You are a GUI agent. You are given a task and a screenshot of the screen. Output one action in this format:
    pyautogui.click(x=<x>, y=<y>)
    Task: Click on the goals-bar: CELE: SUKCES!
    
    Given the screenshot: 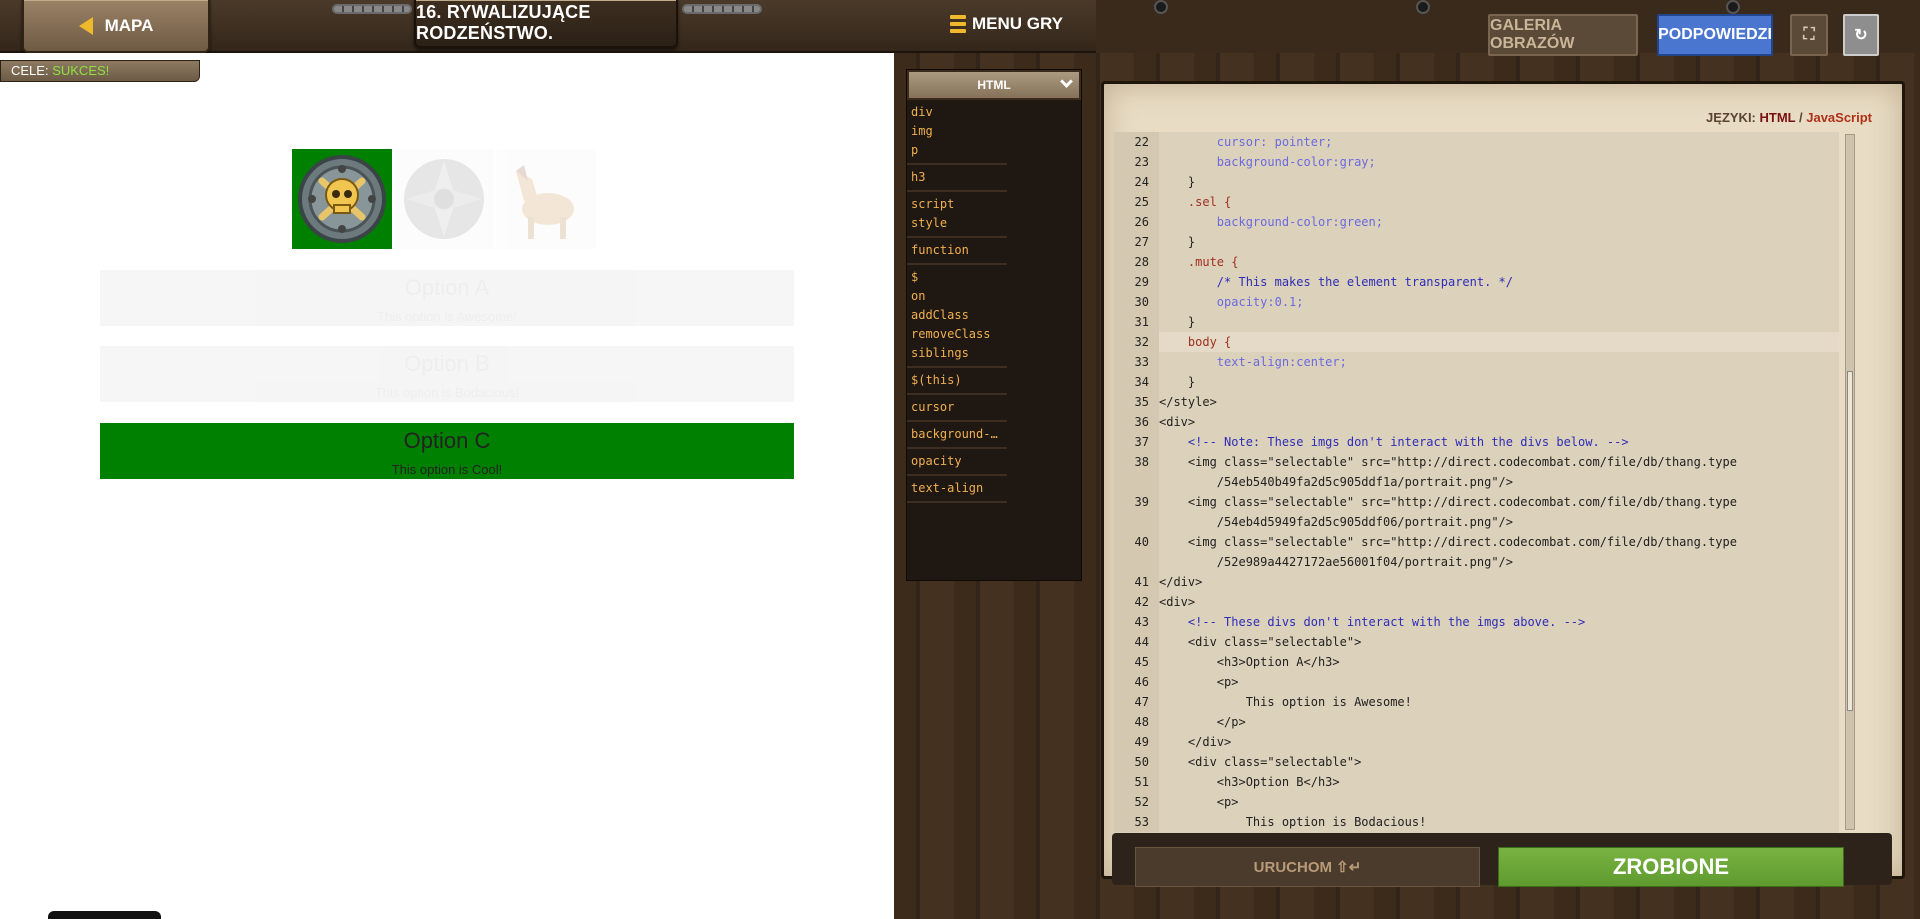 What is the action you would take?
    pyautogui.click(x=100, y=71)
    